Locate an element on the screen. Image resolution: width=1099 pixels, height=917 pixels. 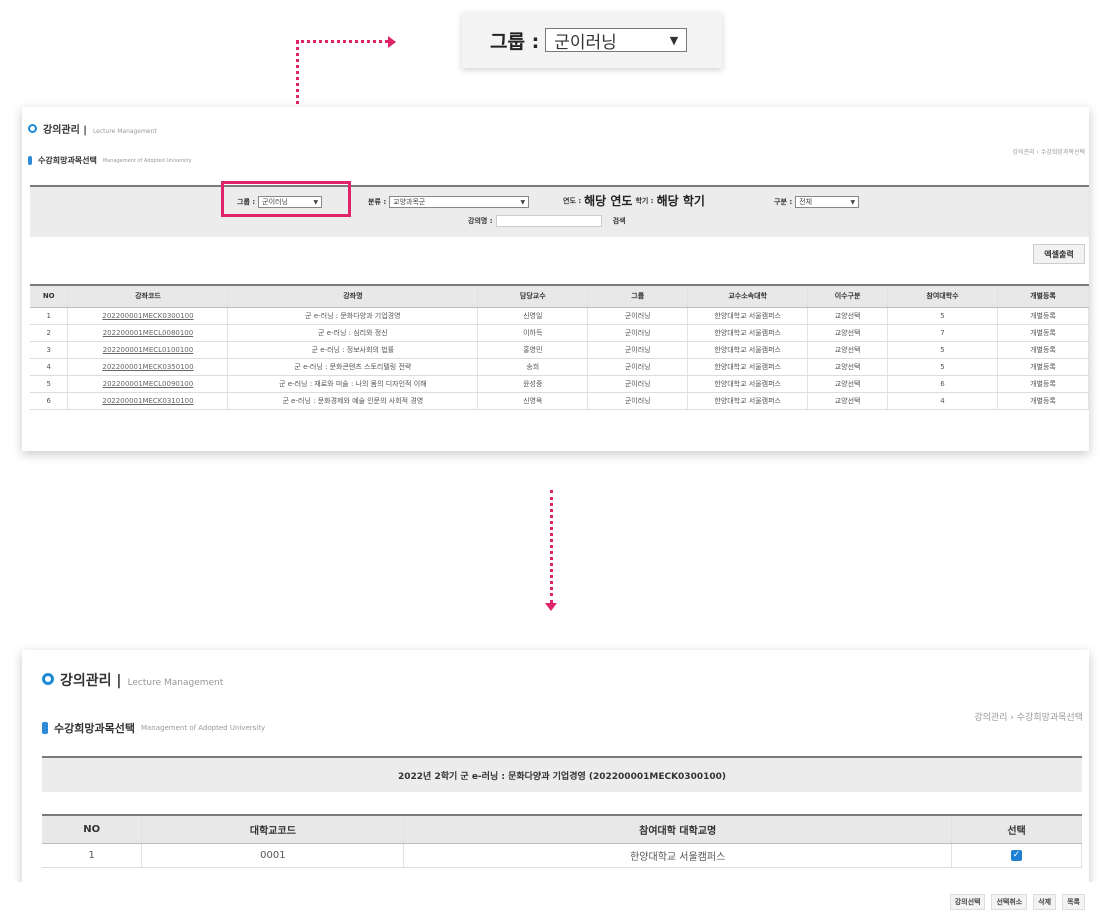
cell-professor: 윤성중 is located at coordinates (533, 384).